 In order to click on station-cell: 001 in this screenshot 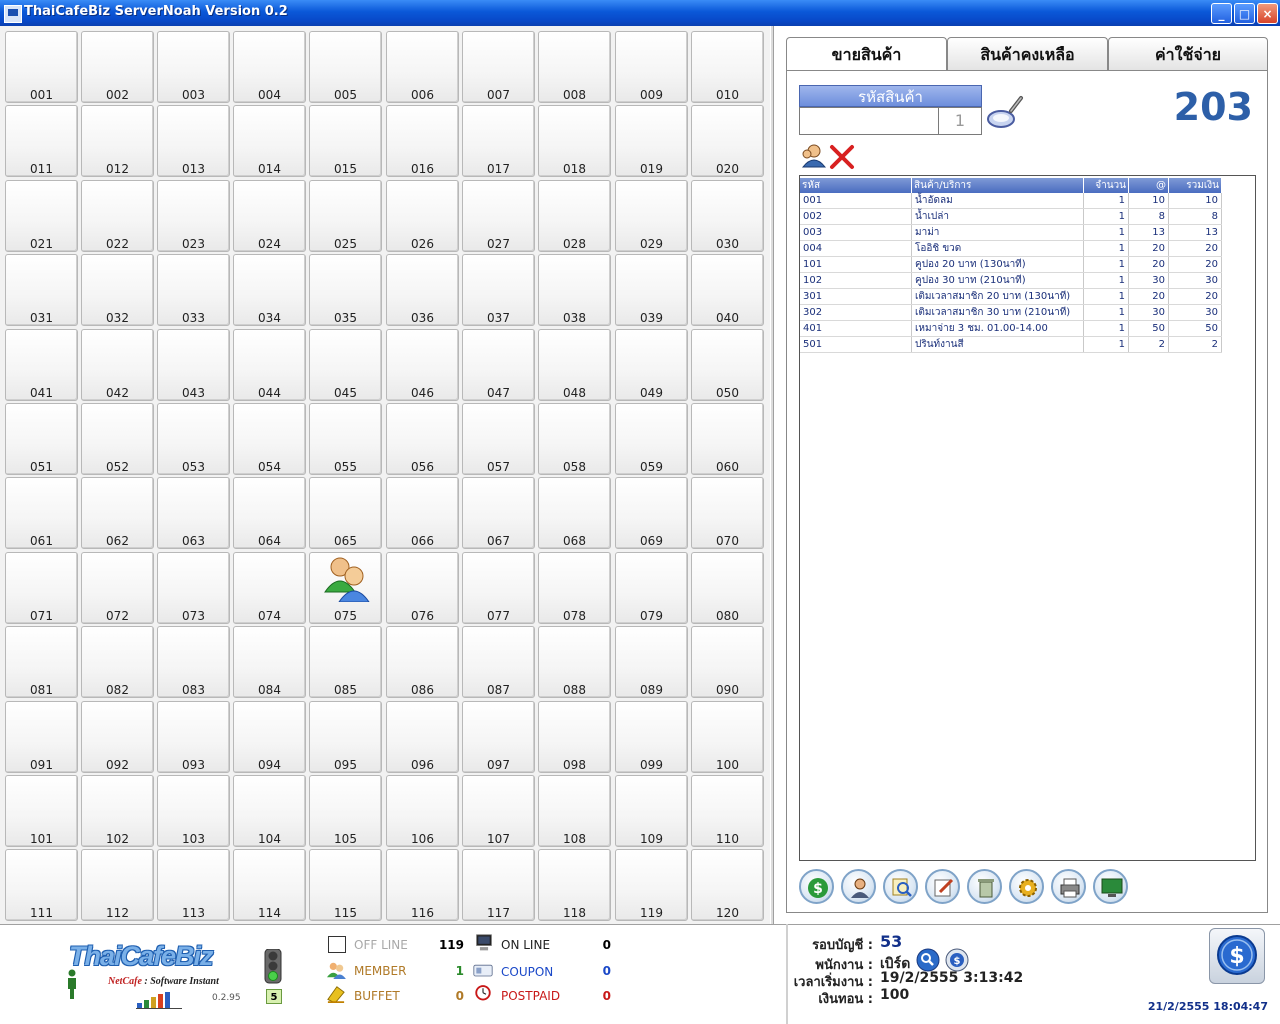, I will do `click(41, 67)`.